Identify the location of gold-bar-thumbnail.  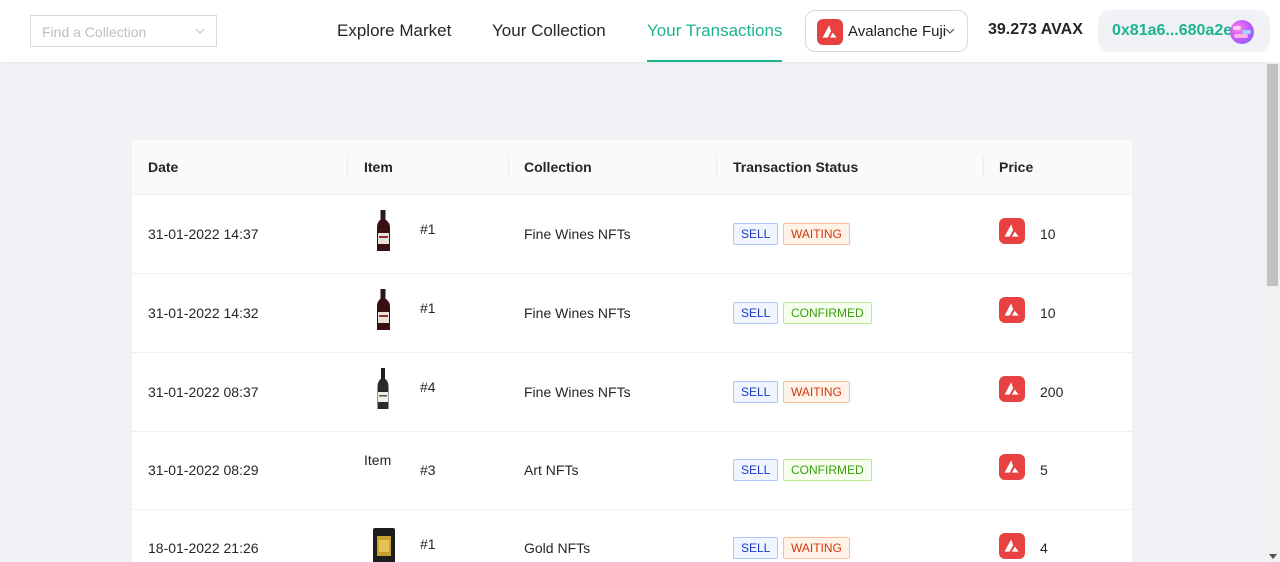
(384, 545).